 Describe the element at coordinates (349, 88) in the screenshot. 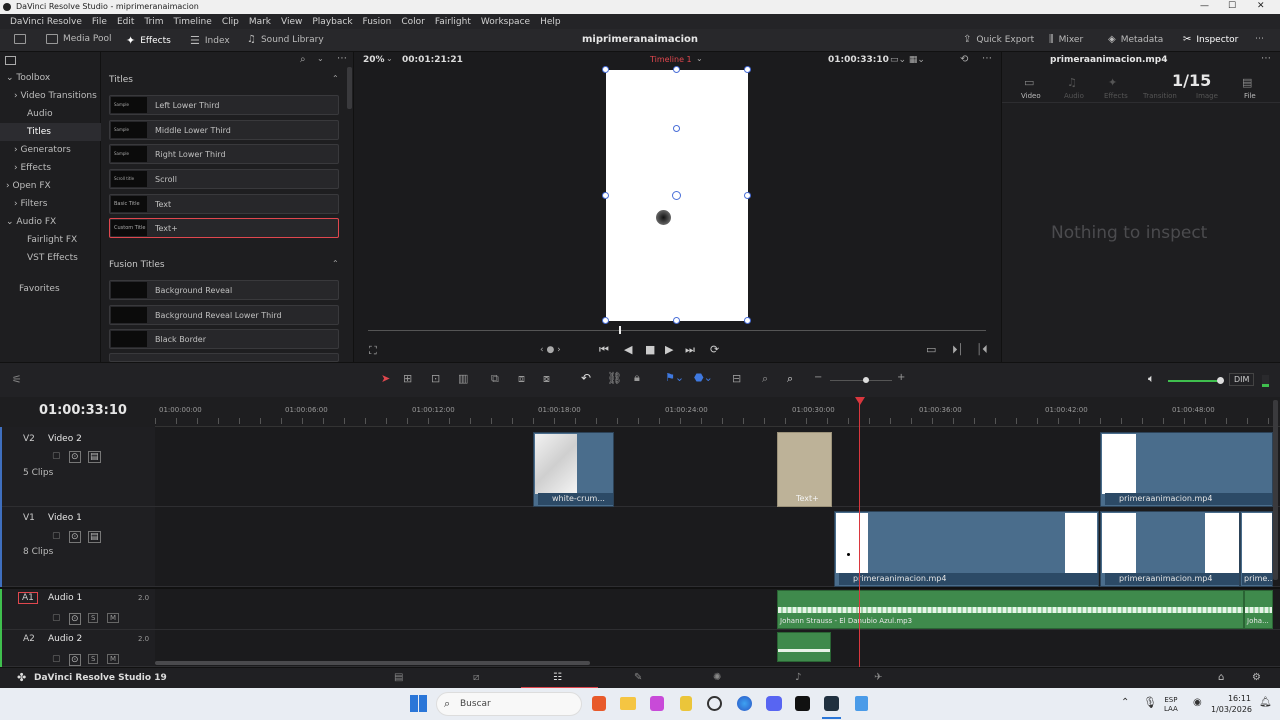

I see `list-scrollbar` at that location.